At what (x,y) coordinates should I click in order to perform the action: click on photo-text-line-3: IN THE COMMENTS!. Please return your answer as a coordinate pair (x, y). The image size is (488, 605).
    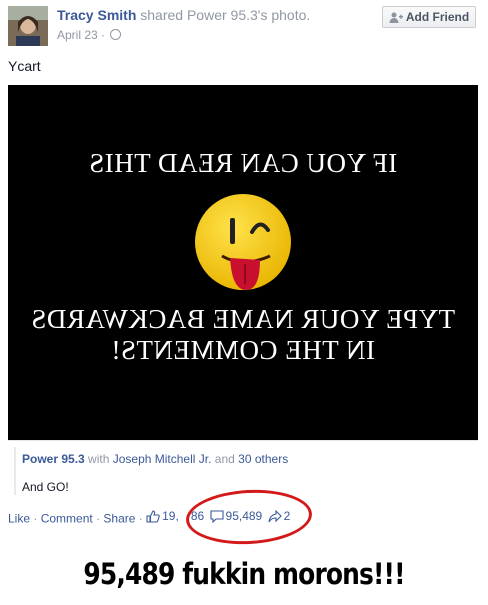
    Looking at the image, I should click on (243, 350).